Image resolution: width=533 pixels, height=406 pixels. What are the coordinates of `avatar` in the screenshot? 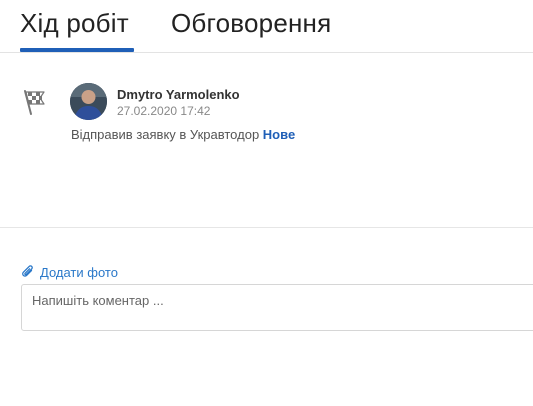 It's located at (88, 101).